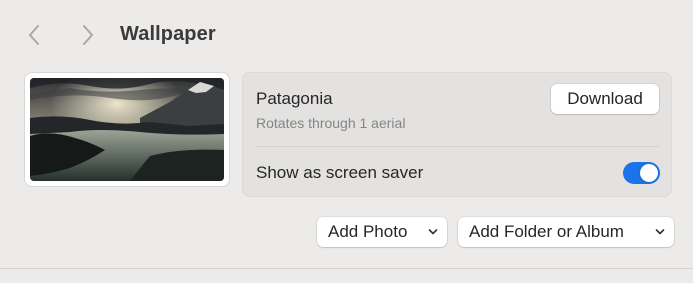 The width and height of the screenshot is (693, 283). Describe the element at coordinates (457, 146) in the screenshot. I see `divider` at that location.